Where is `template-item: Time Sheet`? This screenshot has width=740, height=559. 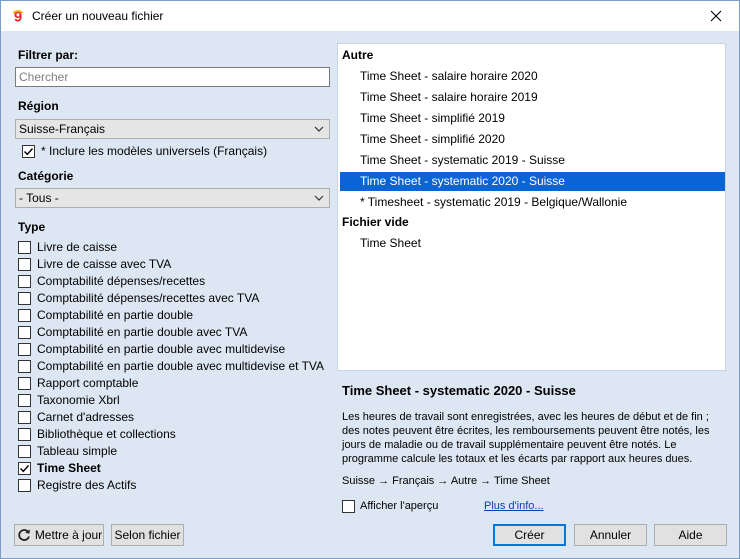
template-item: Time Sheet is located at coordinates (532, 243).